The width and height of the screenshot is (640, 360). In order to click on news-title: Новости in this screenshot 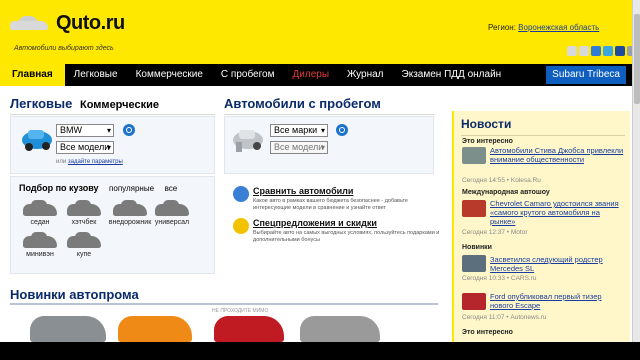, I will do `click(486, 124)`.